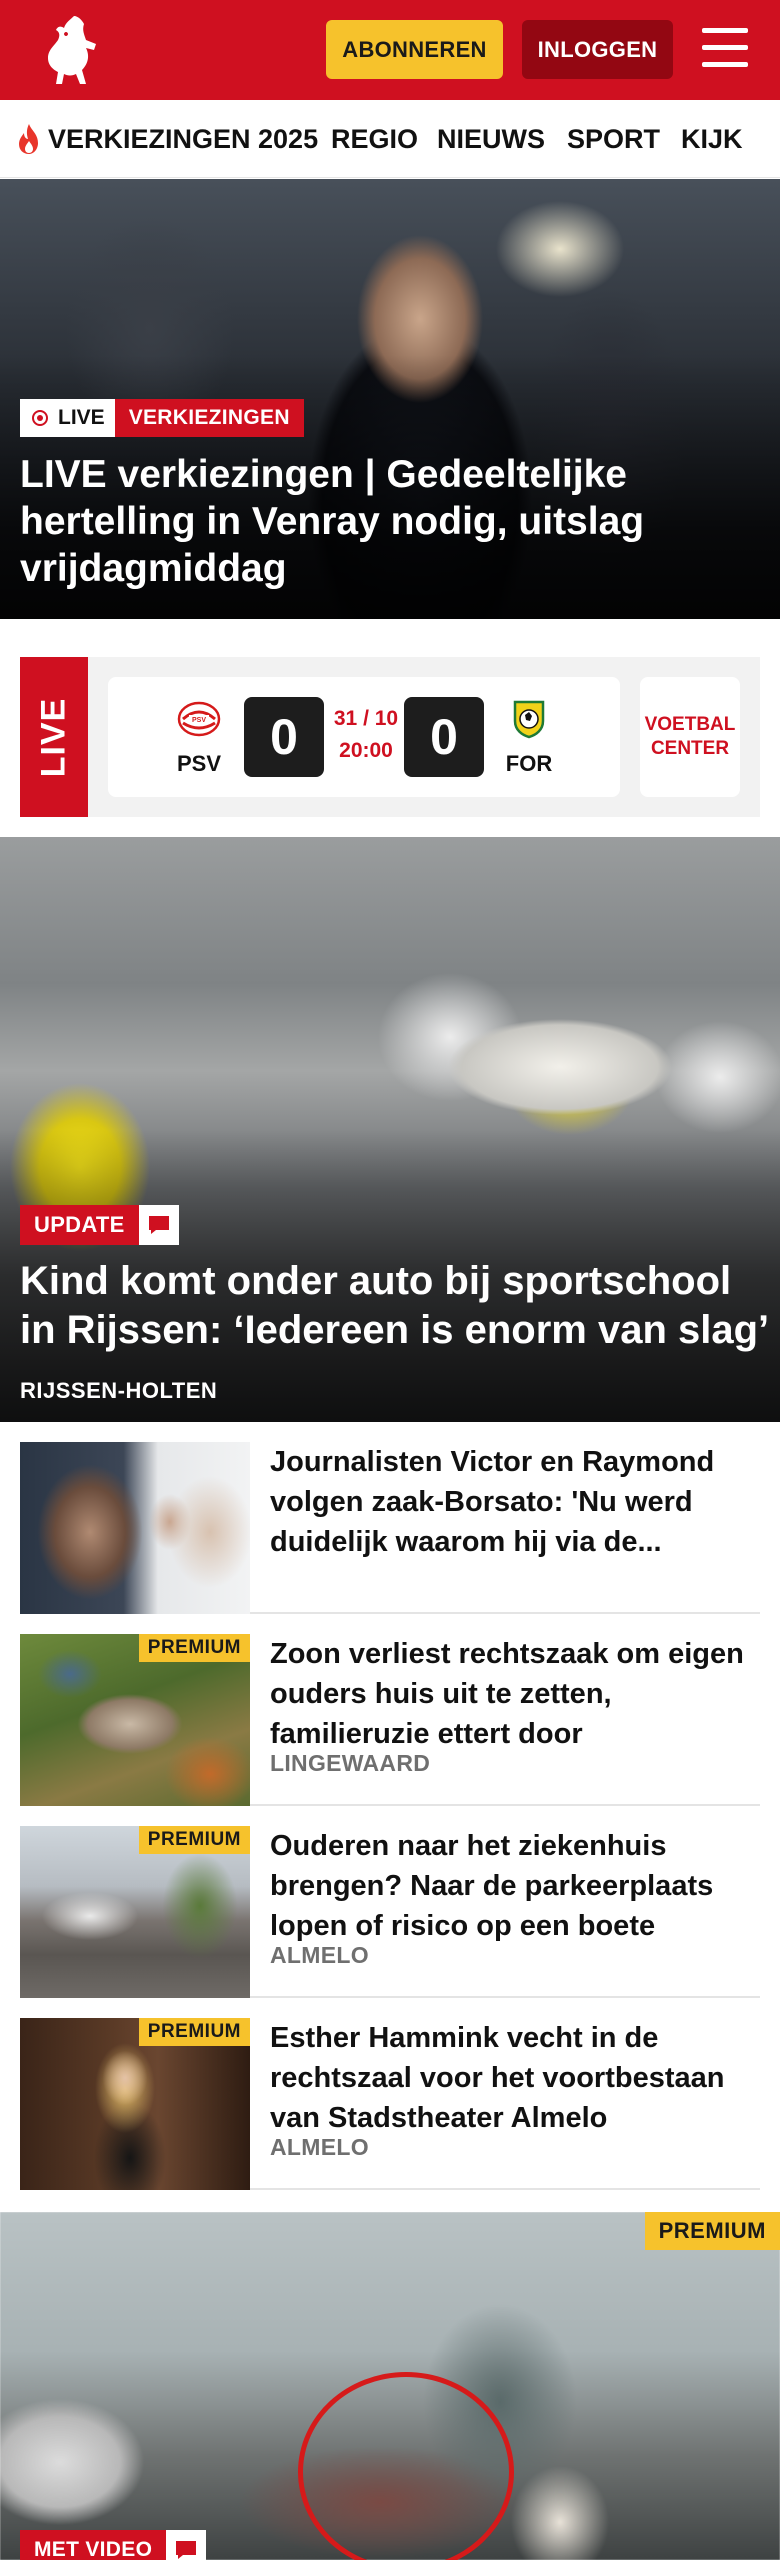  Describe the element at coordinates (71, 50) in the screenshot. I see `logo-horse-icon` at that location.